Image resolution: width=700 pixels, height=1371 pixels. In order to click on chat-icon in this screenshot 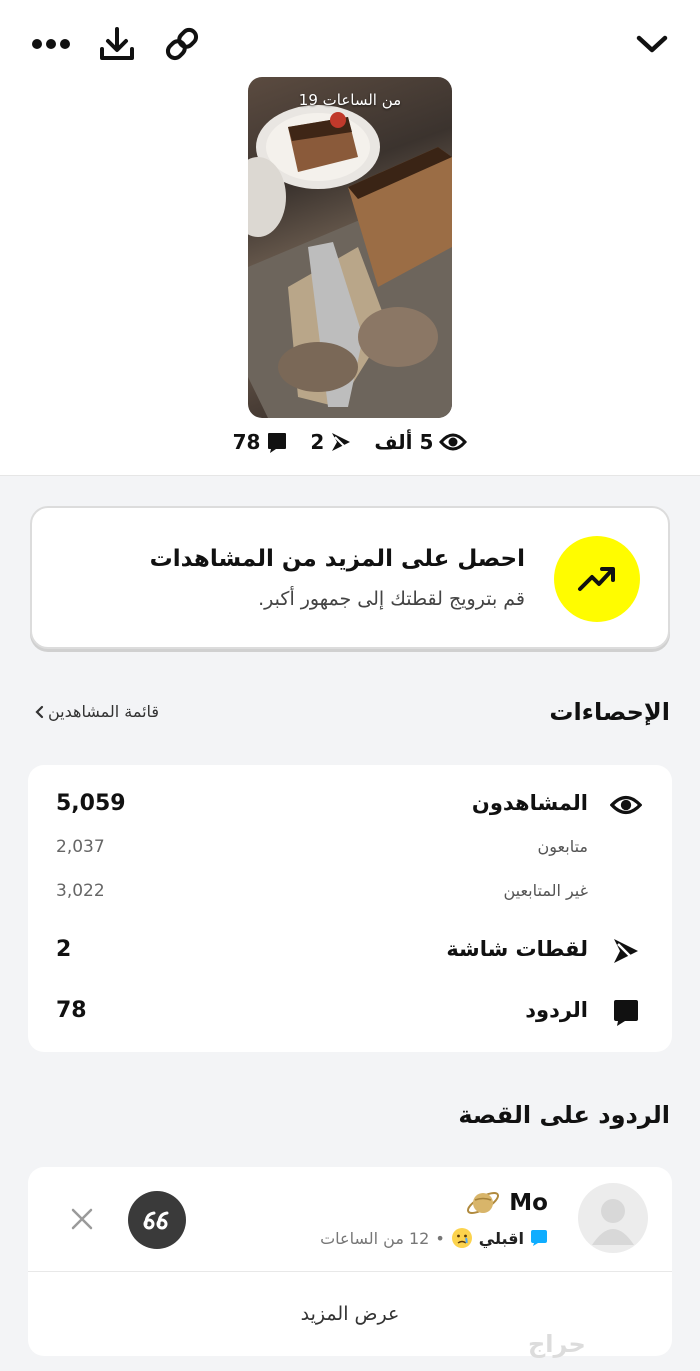, I will do `click(539, 1238)`.